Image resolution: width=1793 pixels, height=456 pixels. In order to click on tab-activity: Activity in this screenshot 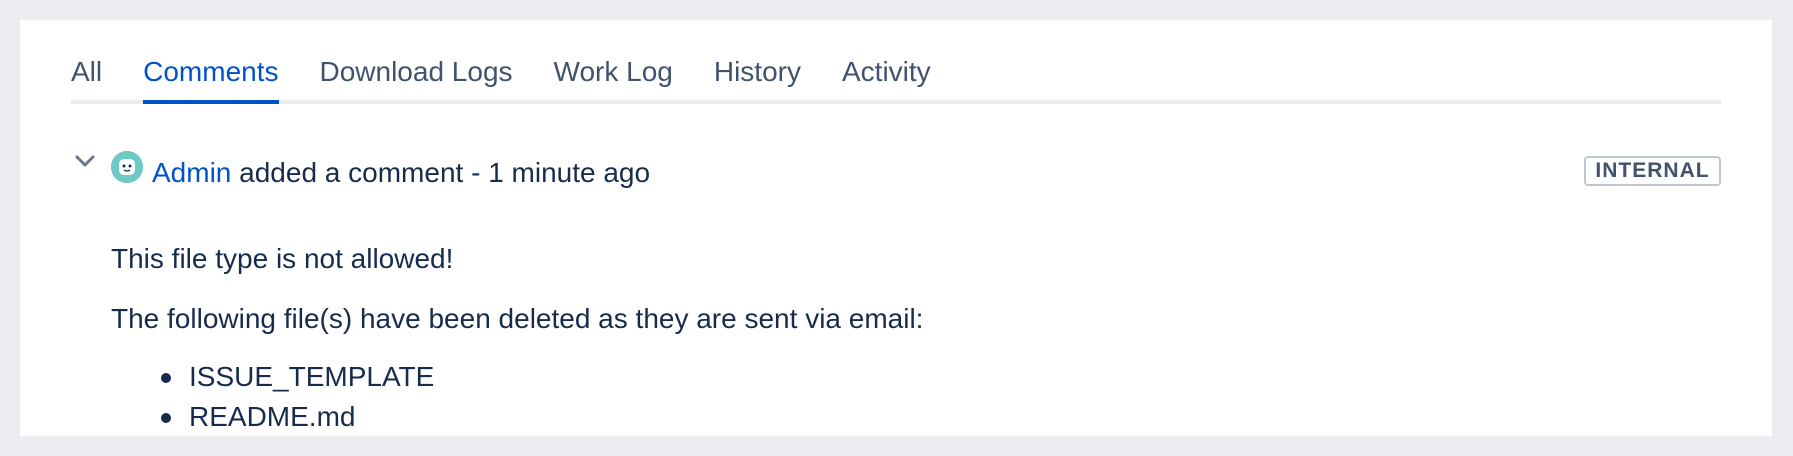, I will do `click(886, 69)`.